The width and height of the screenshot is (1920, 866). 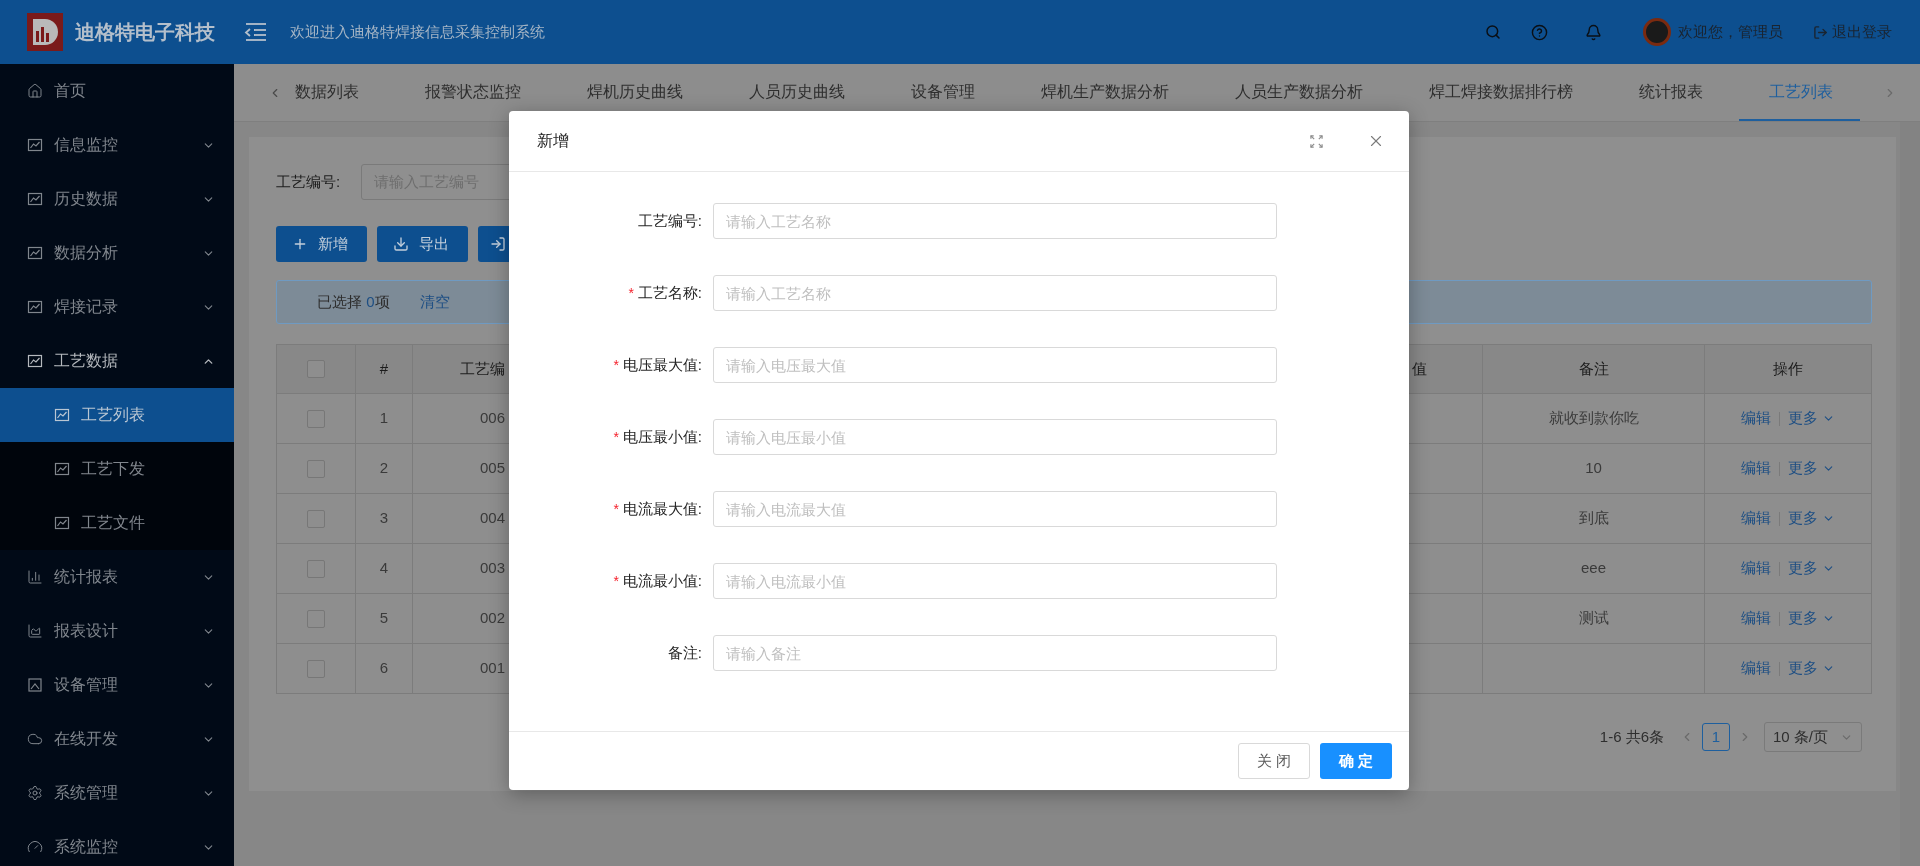 What do you see at coordinates (995, 653) in the screenshot?
I see `text-input: 请输入备注` at bounding box center [995, 653].